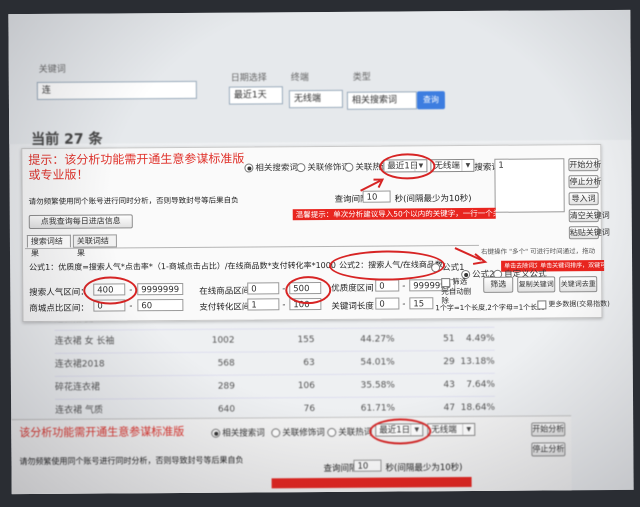  Describe the element at coordinates (367, 465) in the screenshot. I see `duplicate-interval-input: 10` at that location.